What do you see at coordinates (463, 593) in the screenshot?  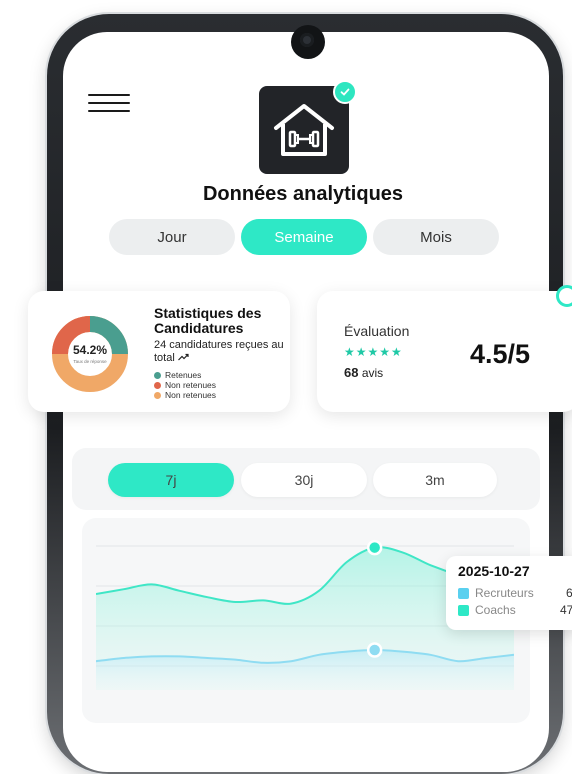 I see `recruteurs-swatch` at bounding box center [463, 593].